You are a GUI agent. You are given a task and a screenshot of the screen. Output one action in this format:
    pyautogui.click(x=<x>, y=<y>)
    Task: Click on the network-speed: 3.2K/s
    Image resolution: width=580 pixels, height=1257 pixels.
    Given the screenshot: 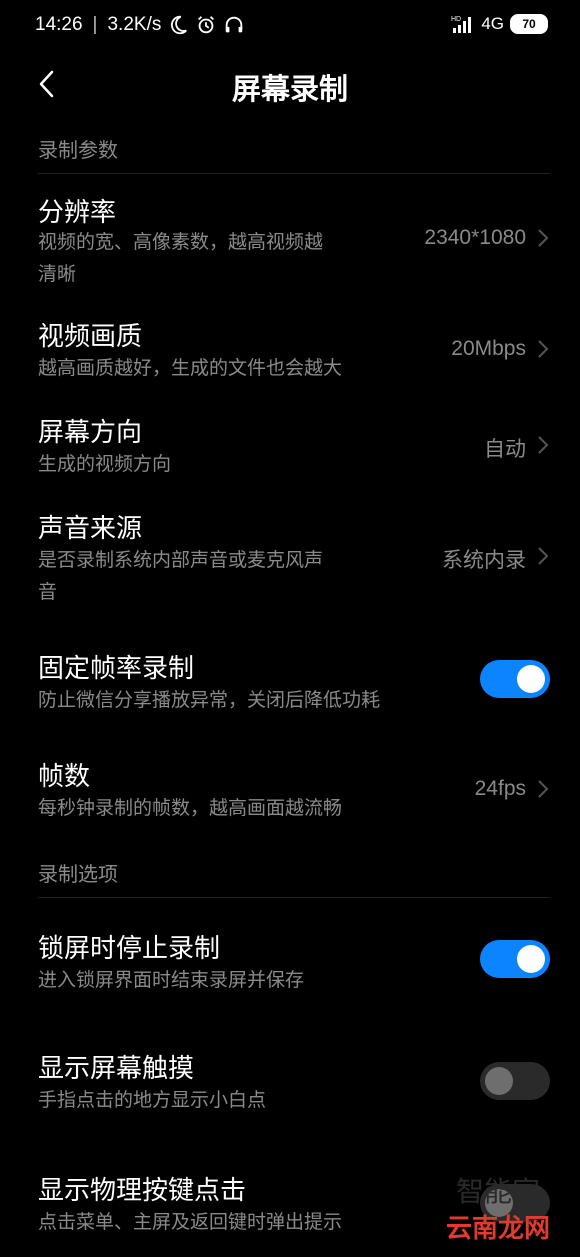 What is the action you would take?
    pyautogui.click(x=134, y=24)
    